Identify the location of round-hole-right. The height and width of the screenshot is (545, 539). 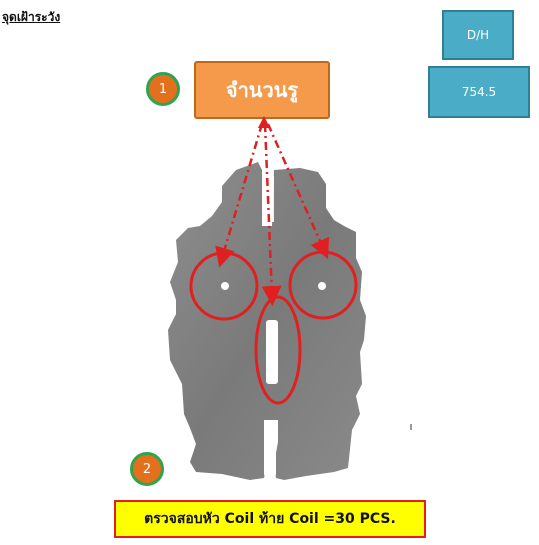
(322, 286).